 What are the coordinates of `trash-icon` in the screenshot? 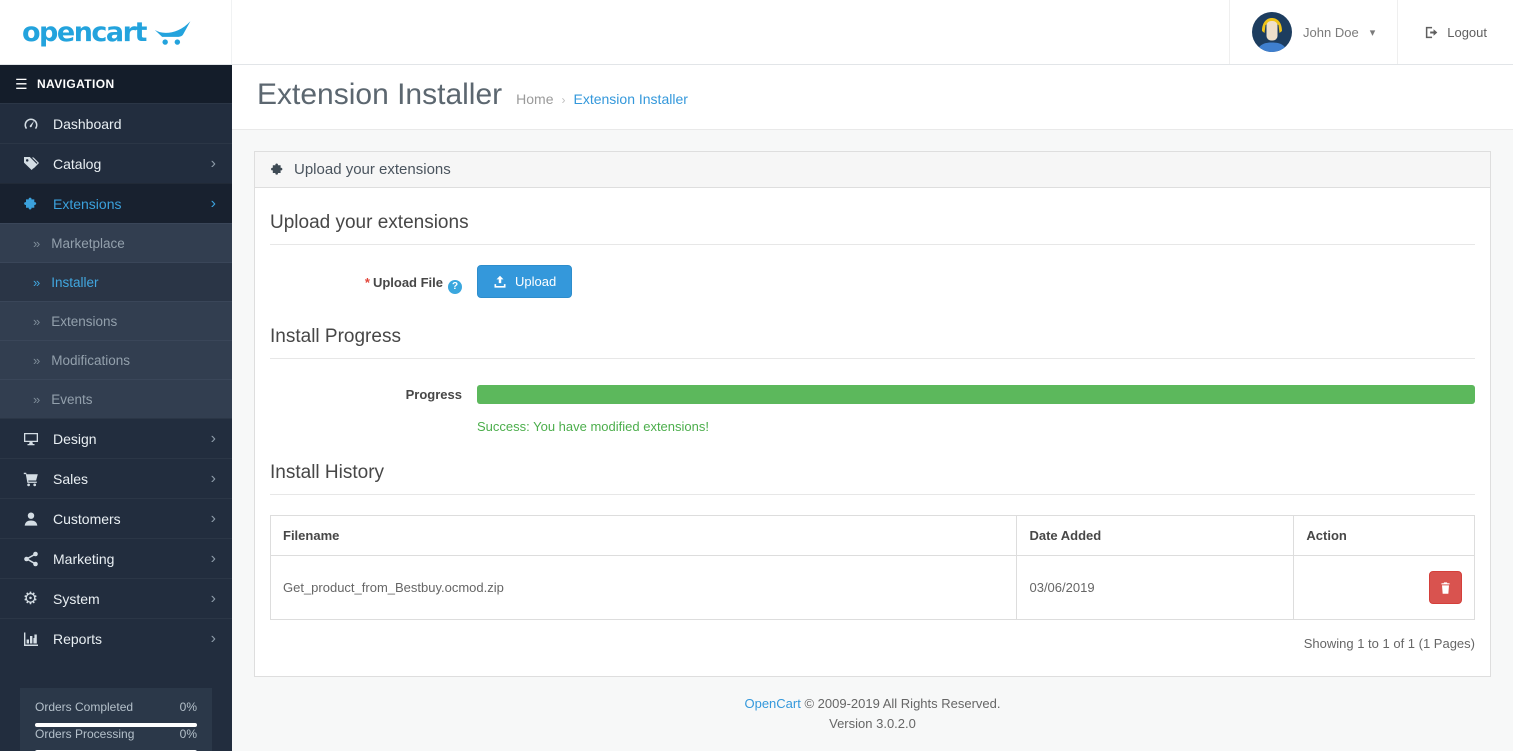 It's located at (1445, 588).